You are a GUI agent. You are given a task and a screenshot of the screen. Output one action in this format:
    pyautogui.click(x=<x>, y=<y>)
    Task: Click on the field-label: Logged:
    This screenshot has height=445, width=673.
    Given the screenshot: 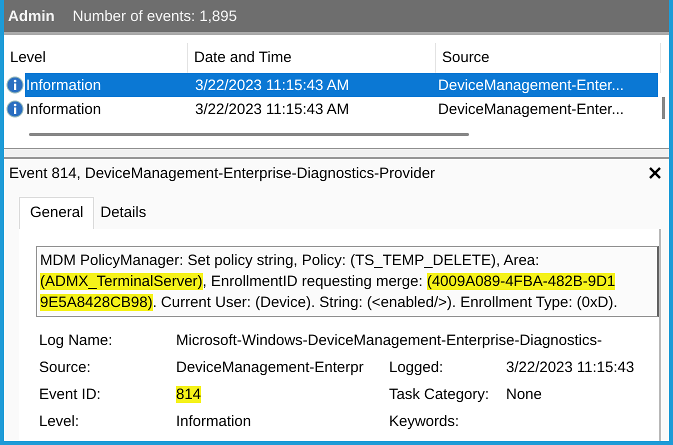 What is the action you would take?
    pyautogui.click(x=416, y=367)
    